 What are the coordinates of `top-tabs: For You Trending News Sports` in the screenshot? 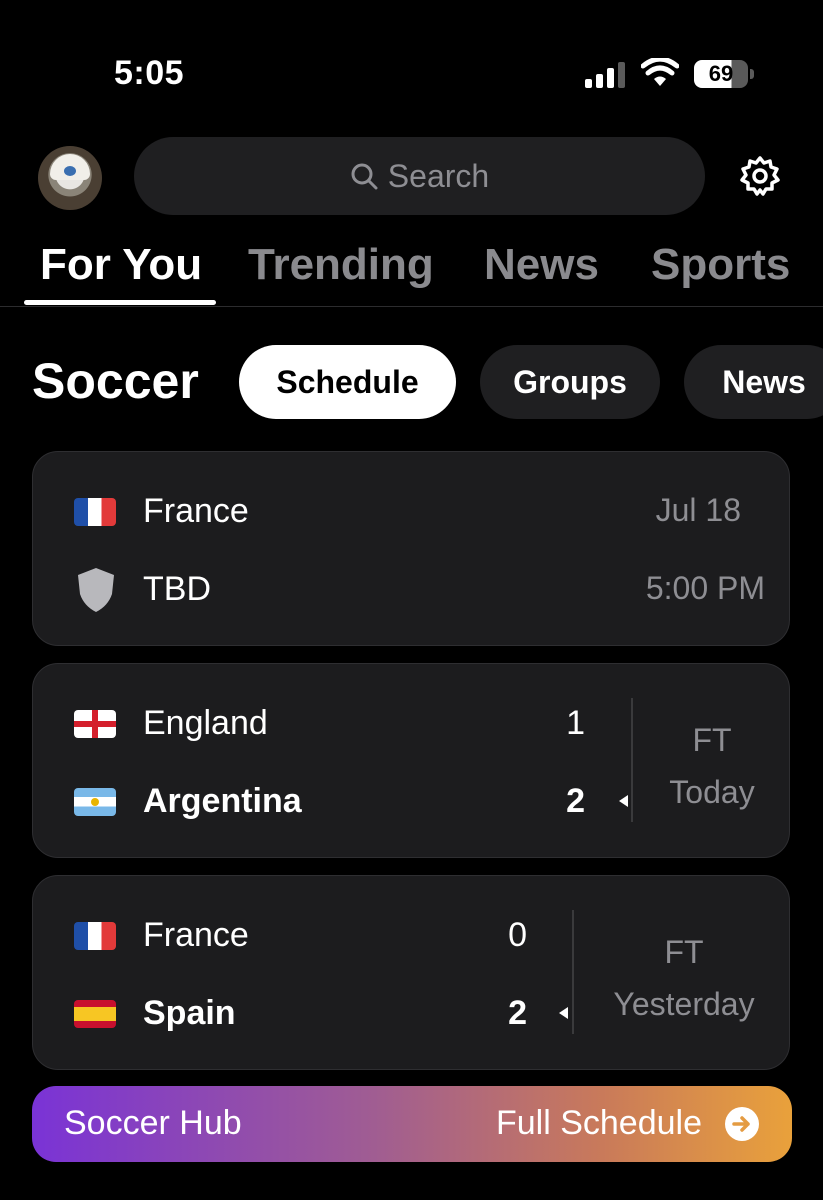 It's located at (411, 268).